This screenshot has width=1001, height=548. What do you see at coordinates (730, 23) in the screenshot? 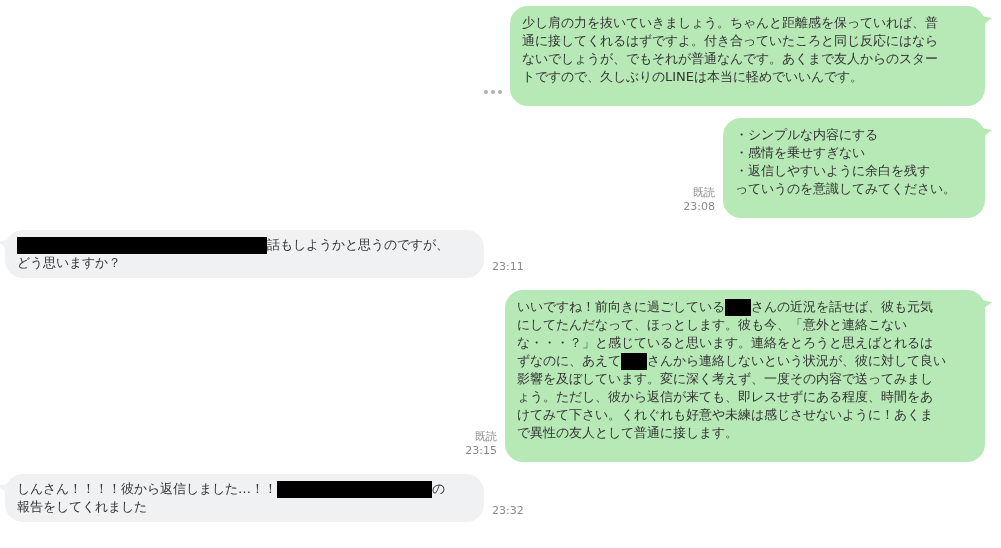
I see `message-text: 少し肩の力を抜いていきましょう。ちゃんと距離感を保っていれば、普` at bounding box center [730, 23].